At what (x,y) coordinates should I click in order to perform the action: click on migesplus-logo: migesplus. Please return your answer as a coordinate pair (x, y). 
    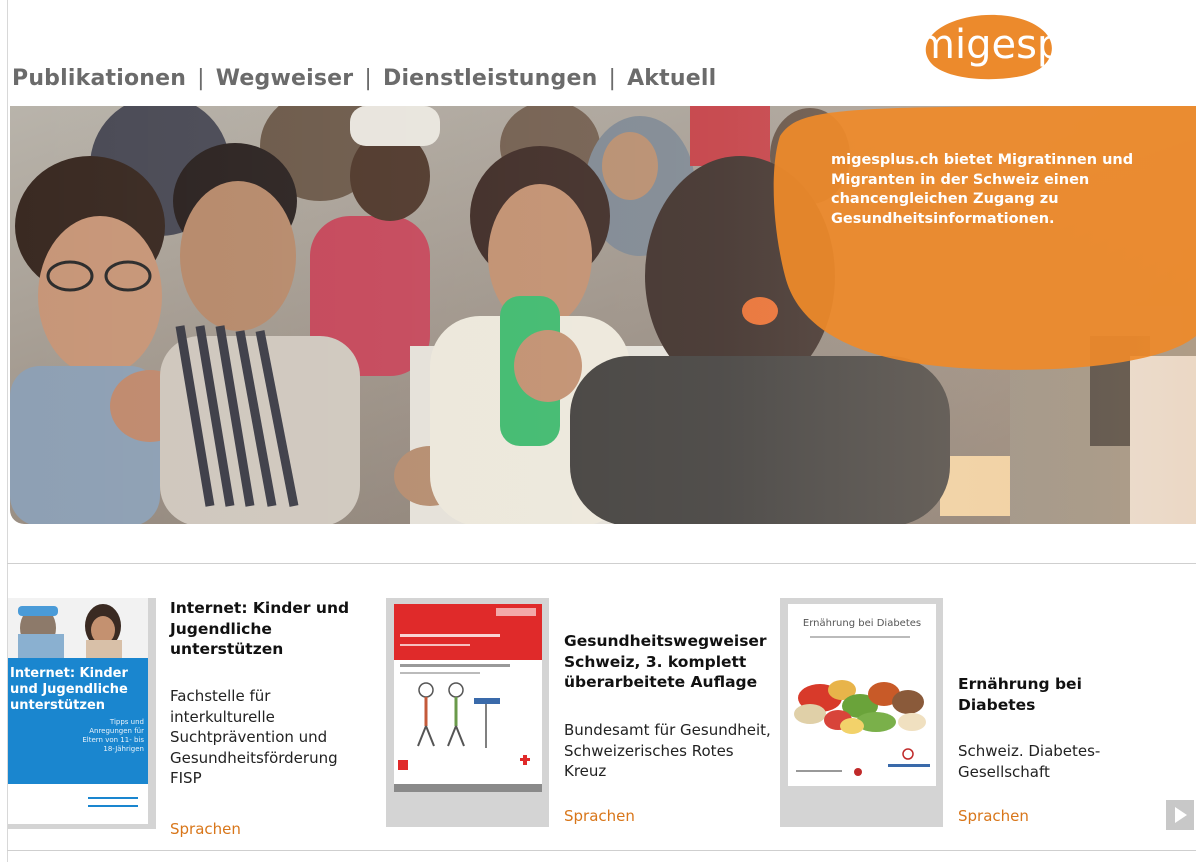
    Looking at the image, I should click on (1052, 49).